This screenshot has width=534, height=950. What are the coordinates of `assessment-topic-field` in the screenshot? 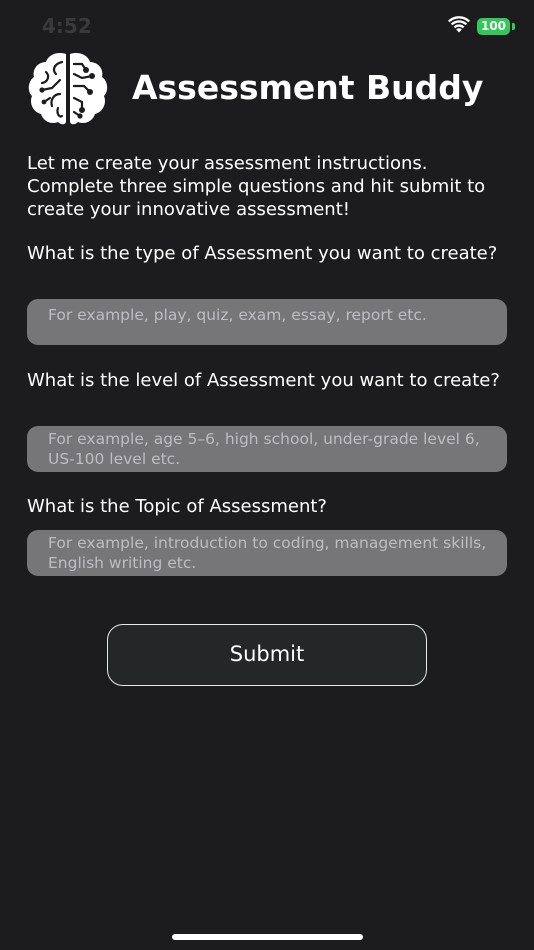 It's located at (267, 553).